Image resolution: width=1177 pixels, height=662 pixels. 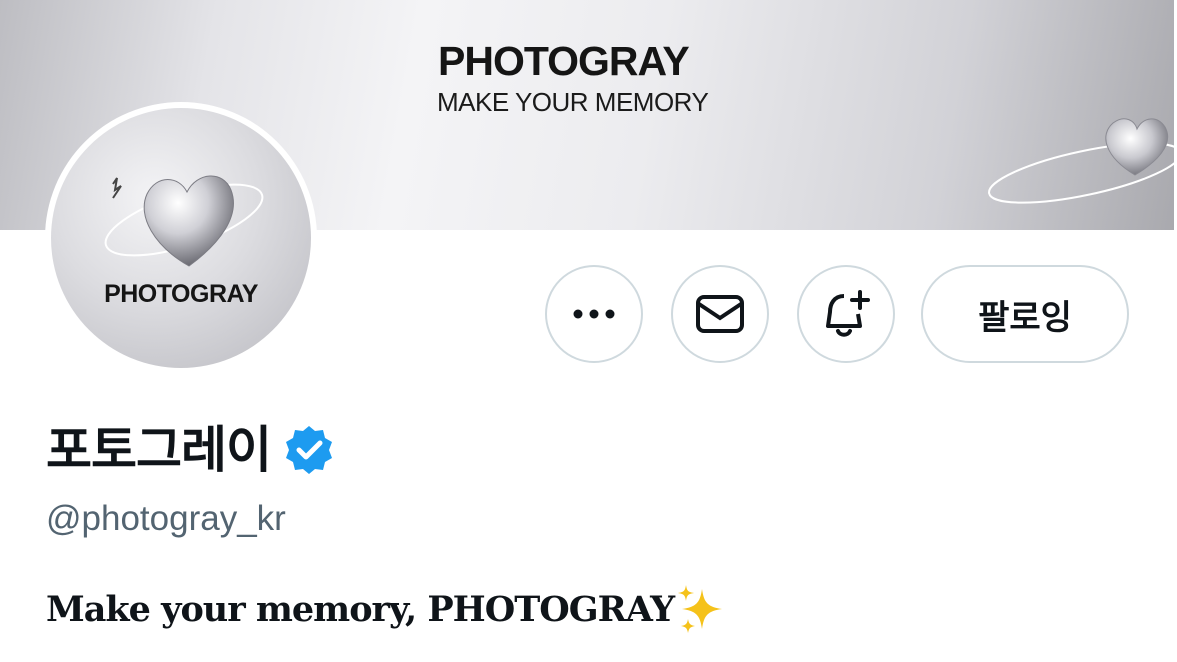 I want to click on user-handle: @photogray_kr, so click(x=166, y=518).